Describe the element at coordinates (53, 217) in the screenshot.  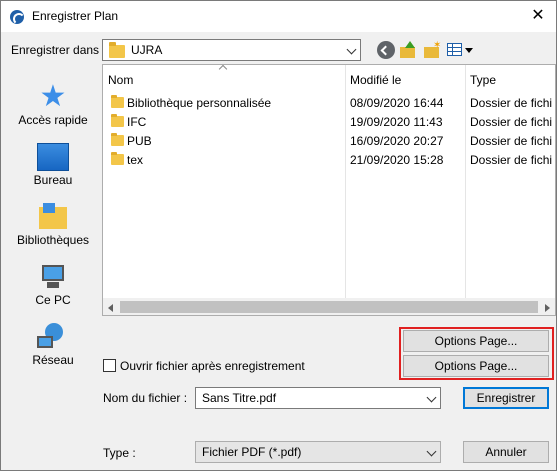
I see `libraries-icon` at that location.